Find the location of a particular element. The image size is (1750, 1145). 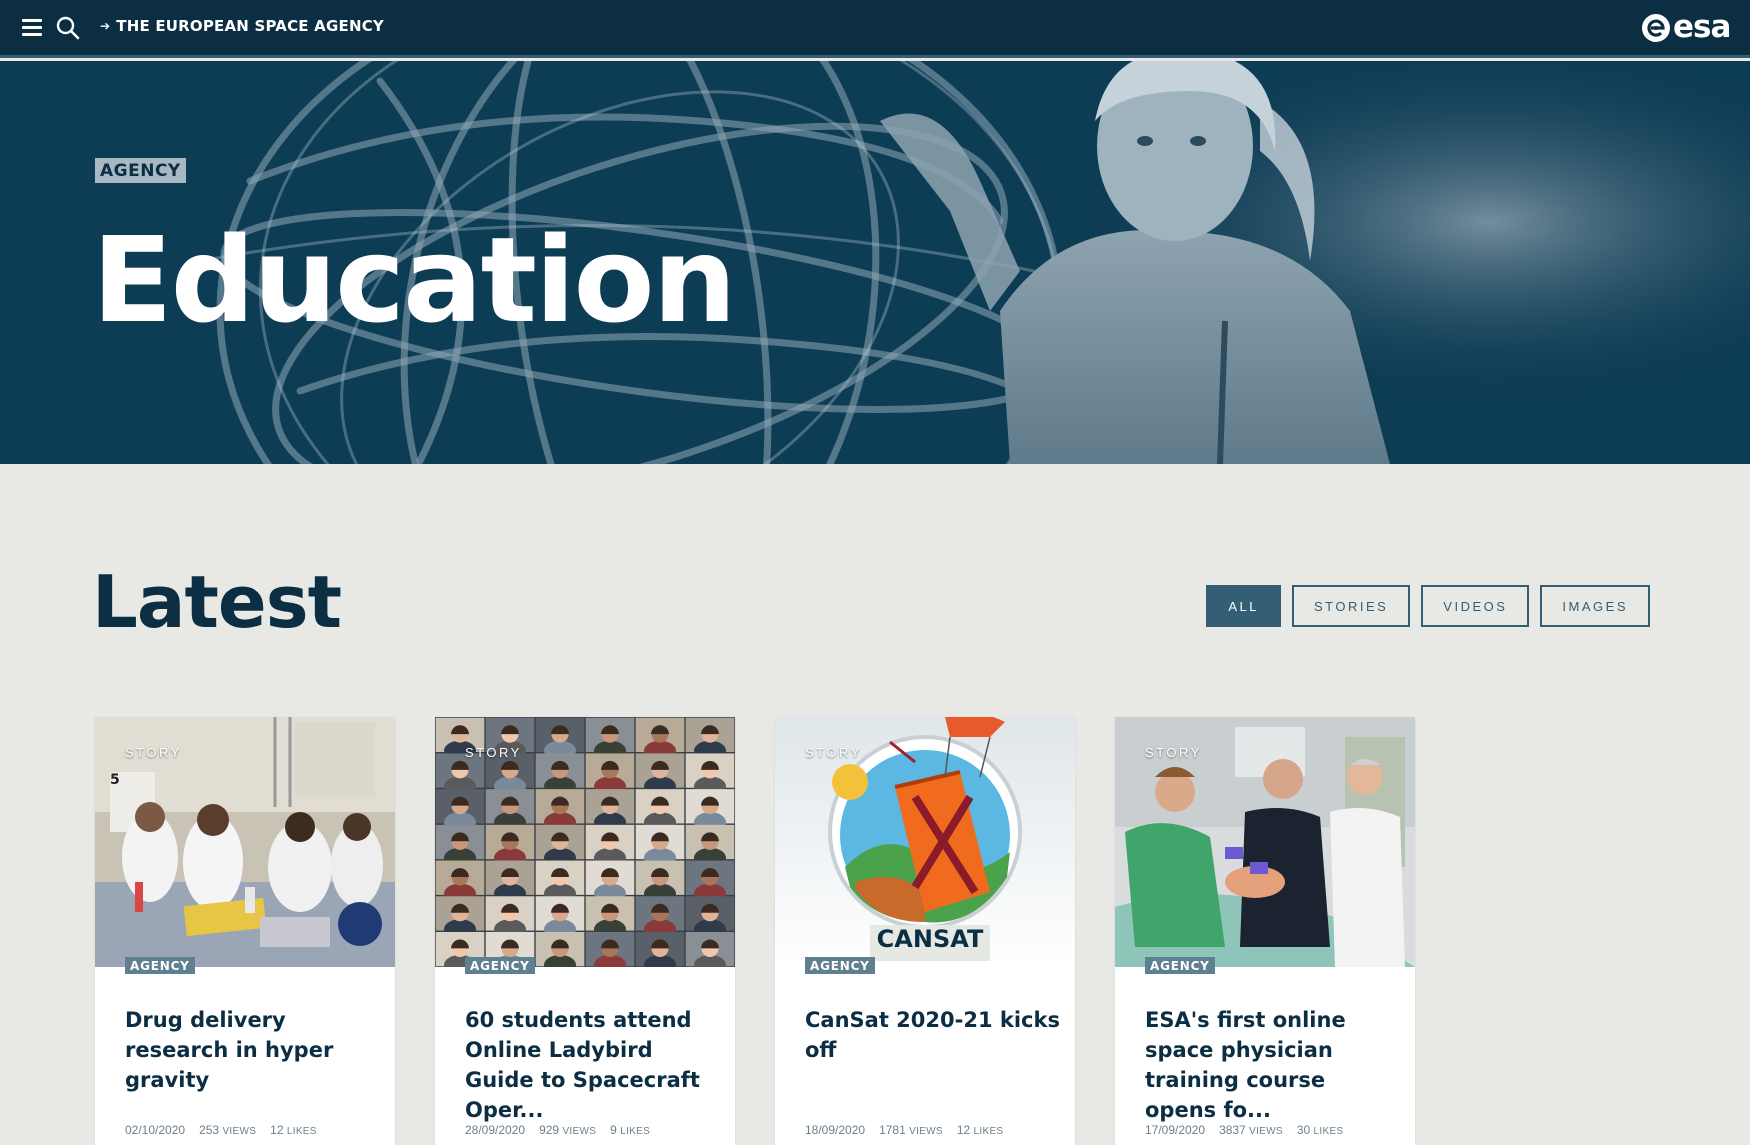

card-views: 929 is located at coordinates (549, 1130).